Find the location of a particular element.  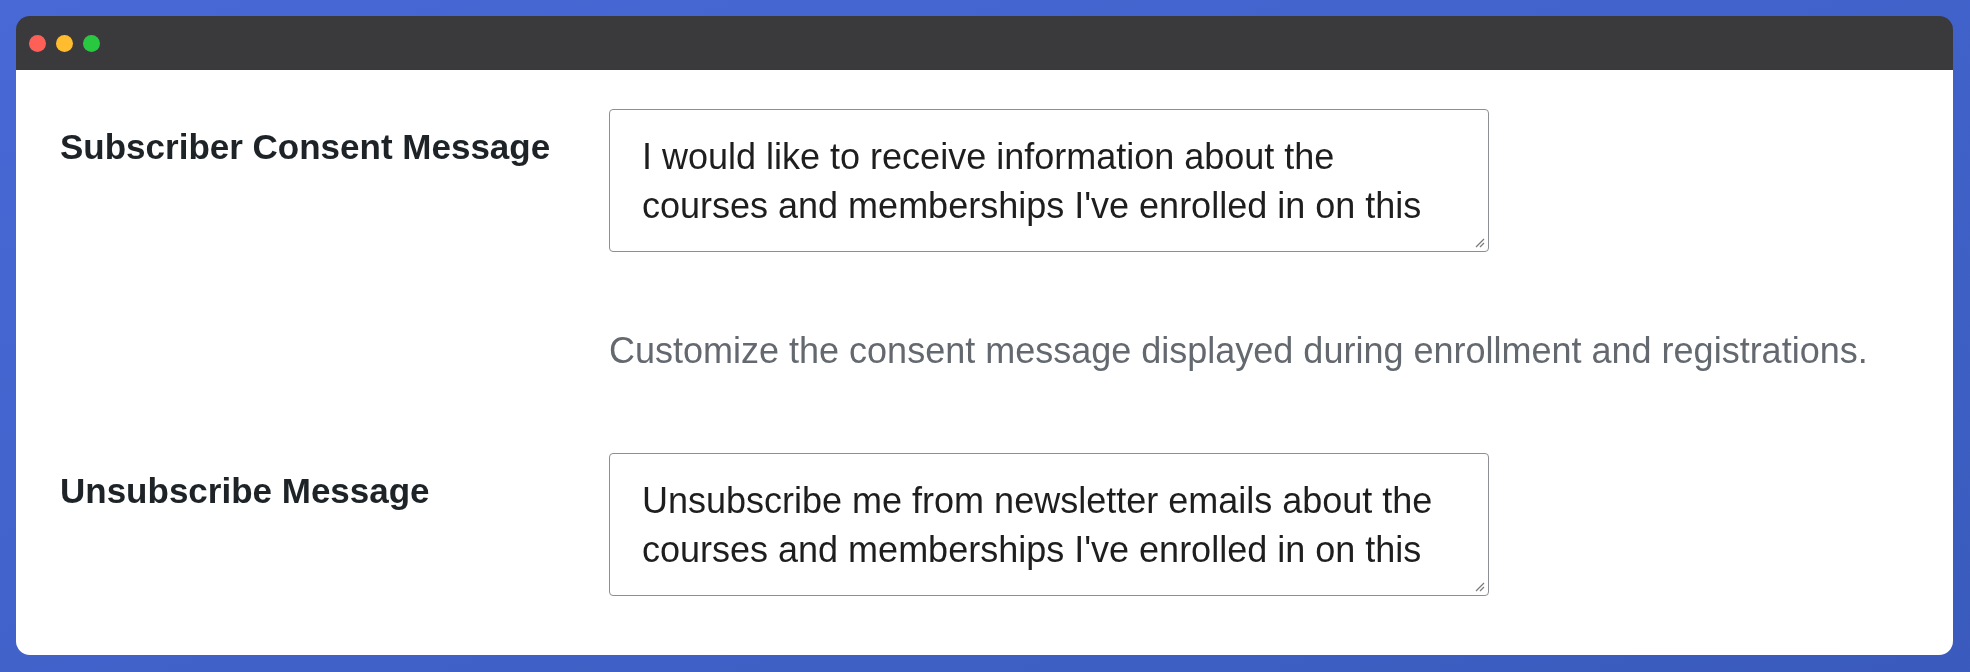

field-label: Subscriber Consent Message is located at coordinates (305, 146).